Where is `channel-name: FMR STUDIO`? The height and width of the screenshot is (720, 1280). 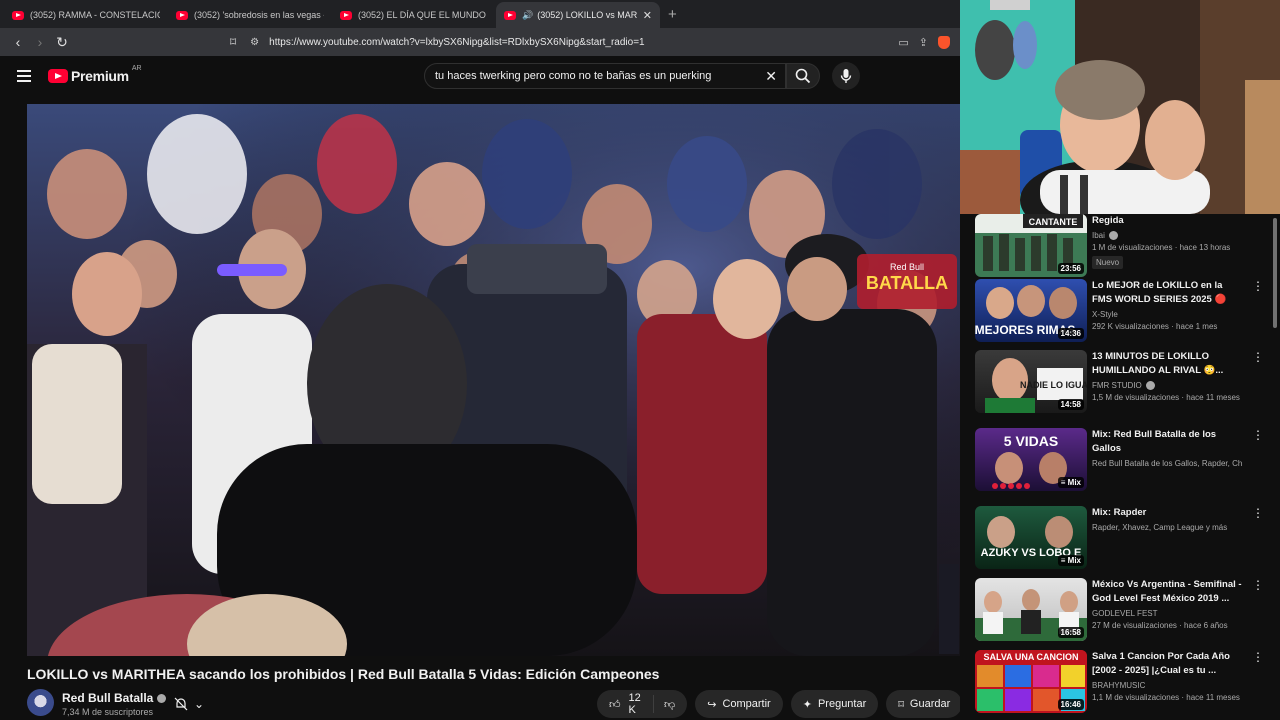 channel-name: FMR STUDIO is located at coordinates (1167, 386).